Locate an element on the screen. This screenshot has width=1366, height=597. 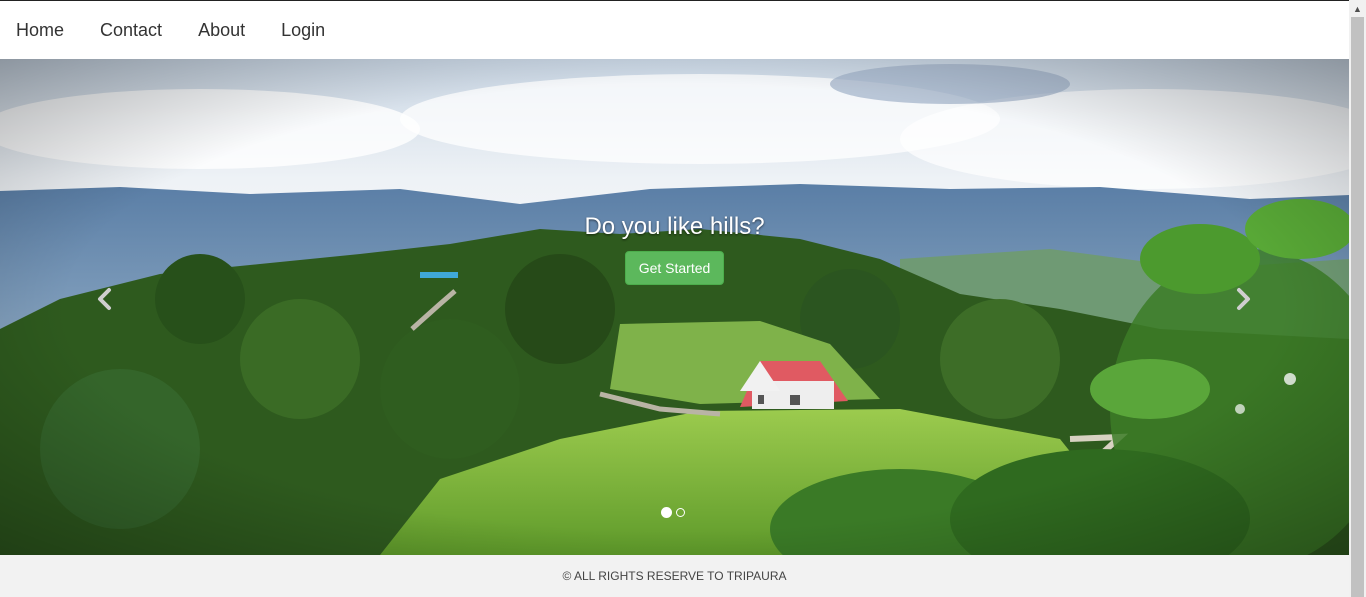
carousel-next-button is located at coordinates (1243, 299).